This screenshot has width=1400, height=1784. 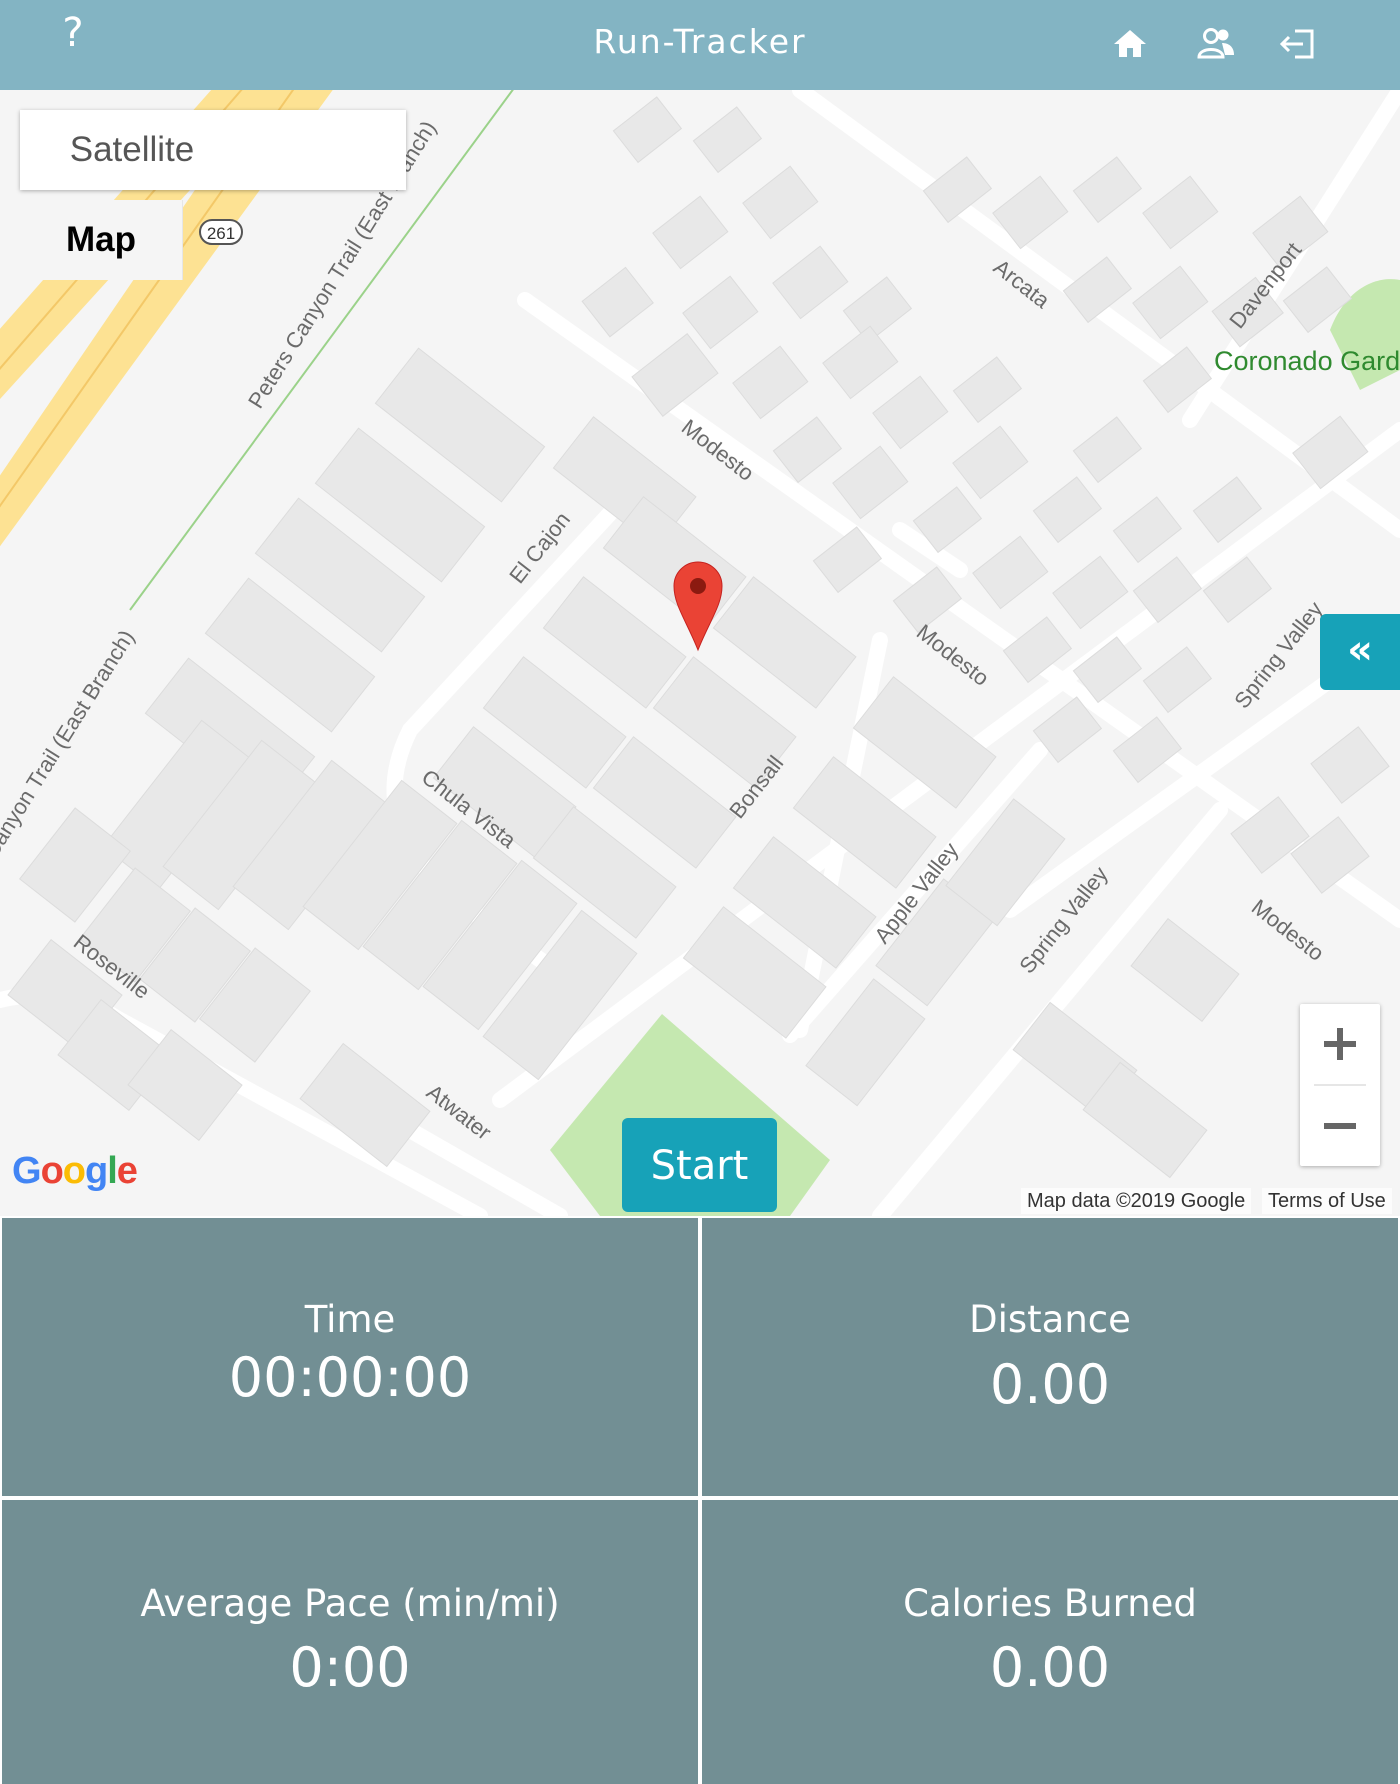 What do you see at coordinates (132, 150) in the screenshot?
I see `map-type-satellite-button: Satellite` at bounding box center [132, 150].